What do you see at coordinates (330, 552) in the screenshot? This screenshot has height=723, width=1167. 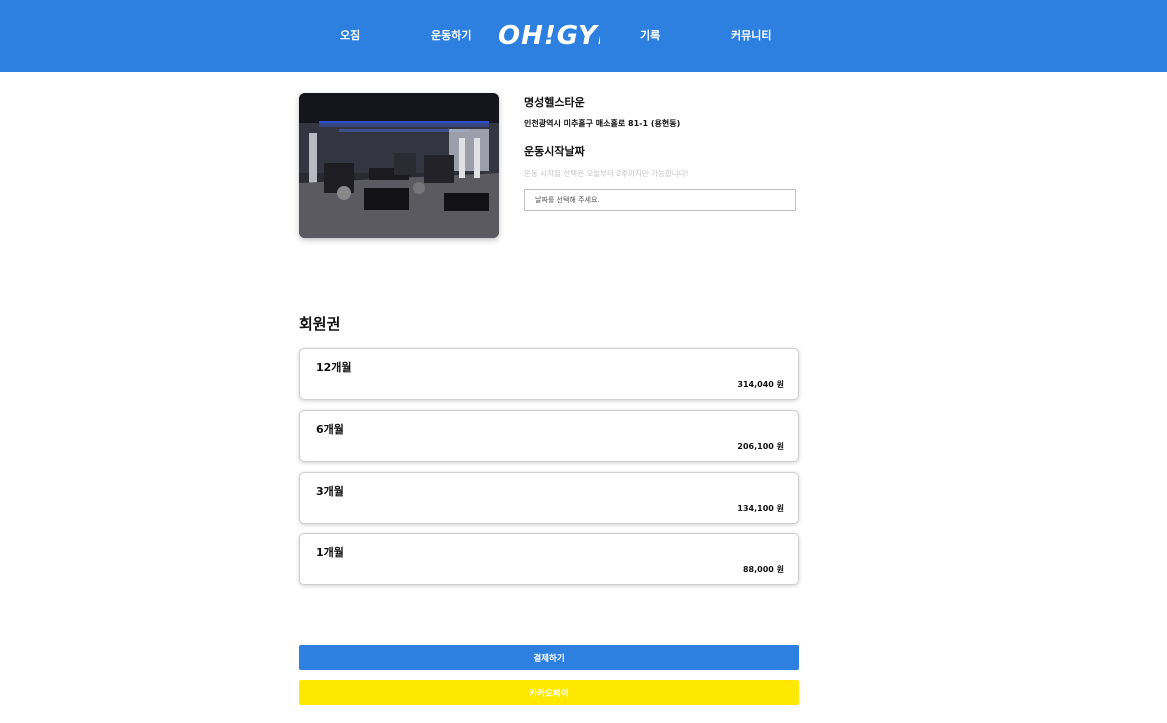 I see `plan-name: 1개월` at bounding box center [330, 552].